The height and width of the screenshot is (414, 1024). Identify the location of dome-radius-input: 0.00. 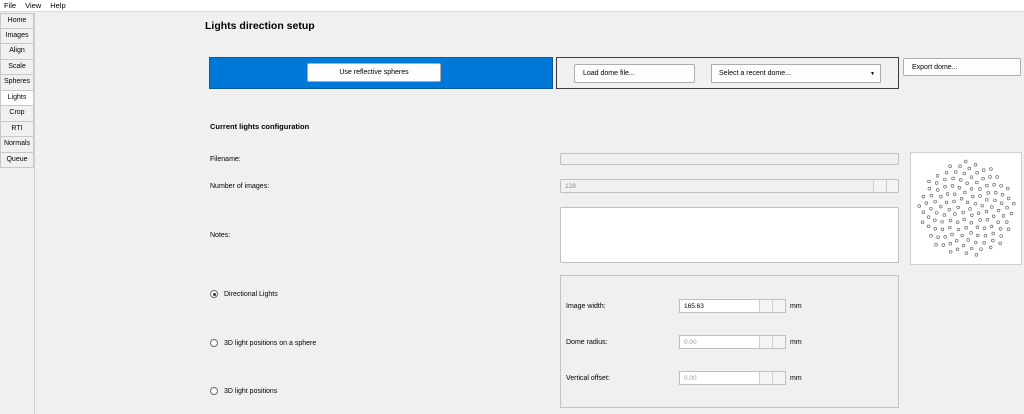
(732, 342).